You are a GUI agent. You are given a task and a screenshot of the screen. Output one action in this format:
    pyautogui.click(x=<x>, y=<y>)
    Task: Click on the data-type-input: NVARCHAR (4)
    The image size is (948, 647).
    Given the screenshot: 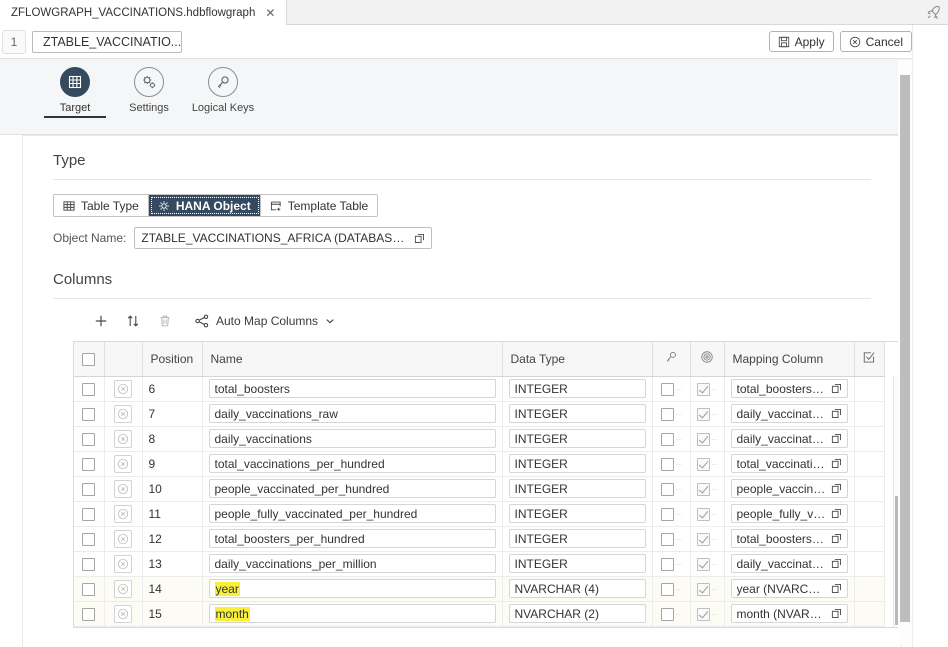 What is the action you would take?
    pyautogui.click(x=577, y=588)
    